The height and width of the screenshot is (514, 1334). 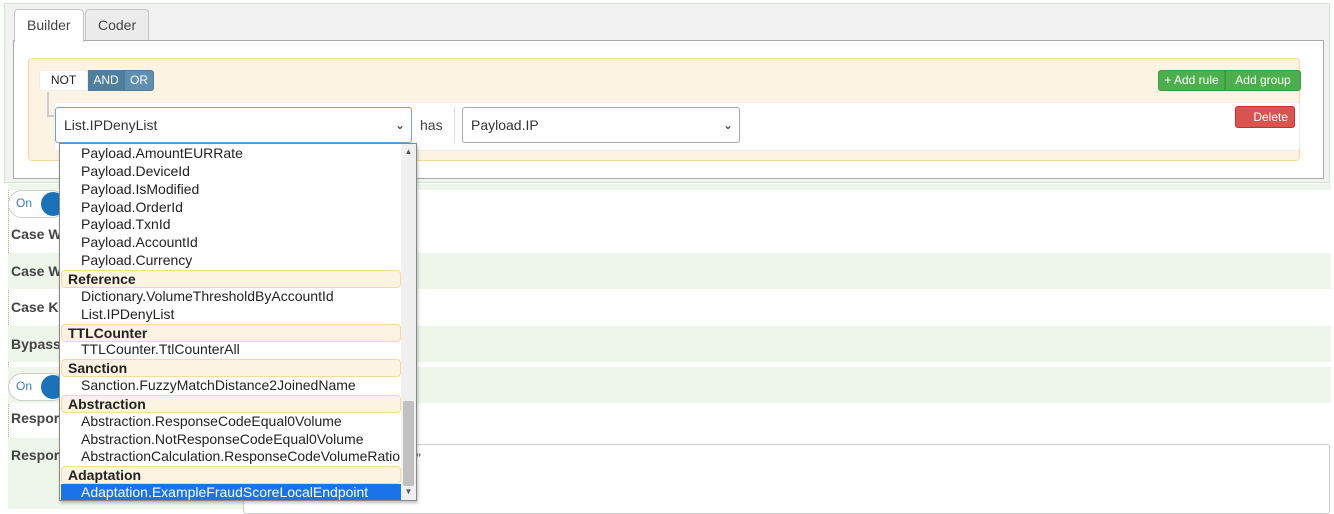 What do you see at coordinates (49, 25) in the screenshot?
I see `tab-builder: Builder` at bounding box center [49, 25].